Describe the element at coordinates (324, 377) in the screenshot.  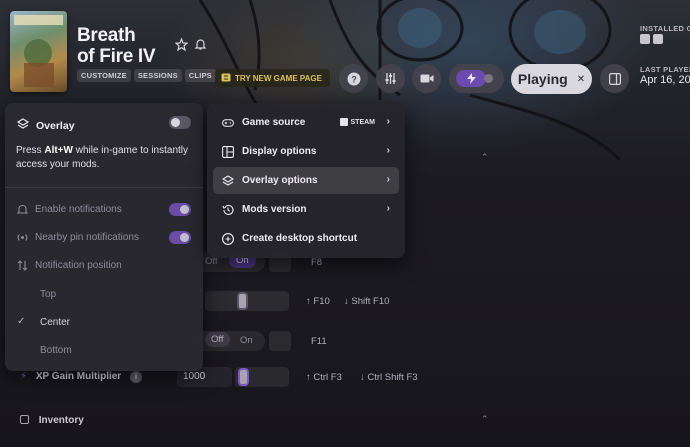
I see `xp-increase-hotkey: ↑ Ctrl F3` at that location.